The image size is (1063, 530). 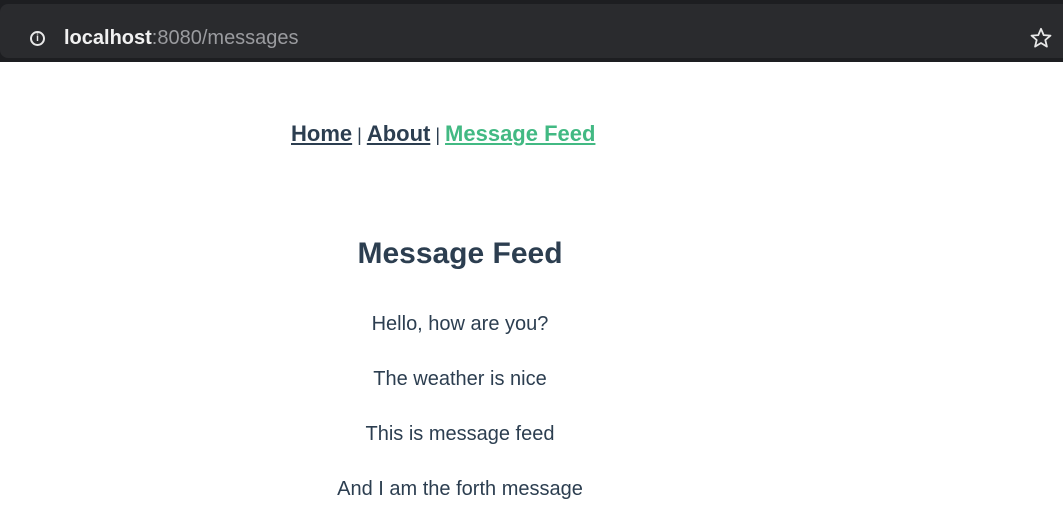 I want to click on nav-link-message-feed: Message Feed, so click(x=520, y=133).